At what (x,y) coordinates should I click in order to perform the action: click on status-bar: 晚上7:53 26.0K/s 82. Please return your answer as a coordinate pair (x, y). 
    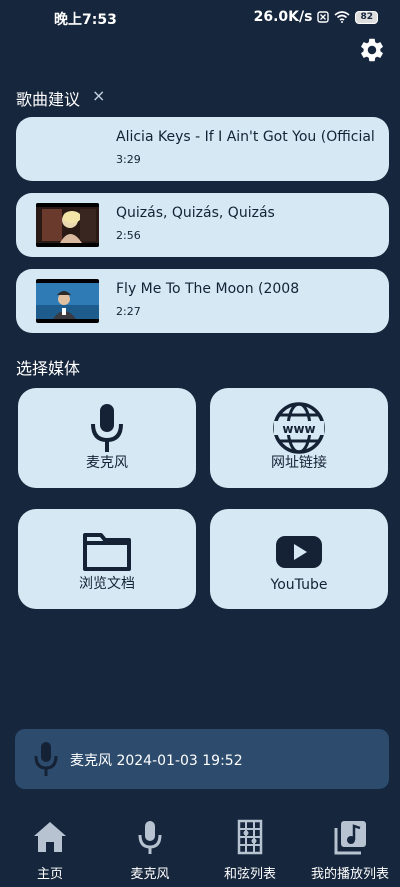
    Looking at the image, I should click on (200, 17).